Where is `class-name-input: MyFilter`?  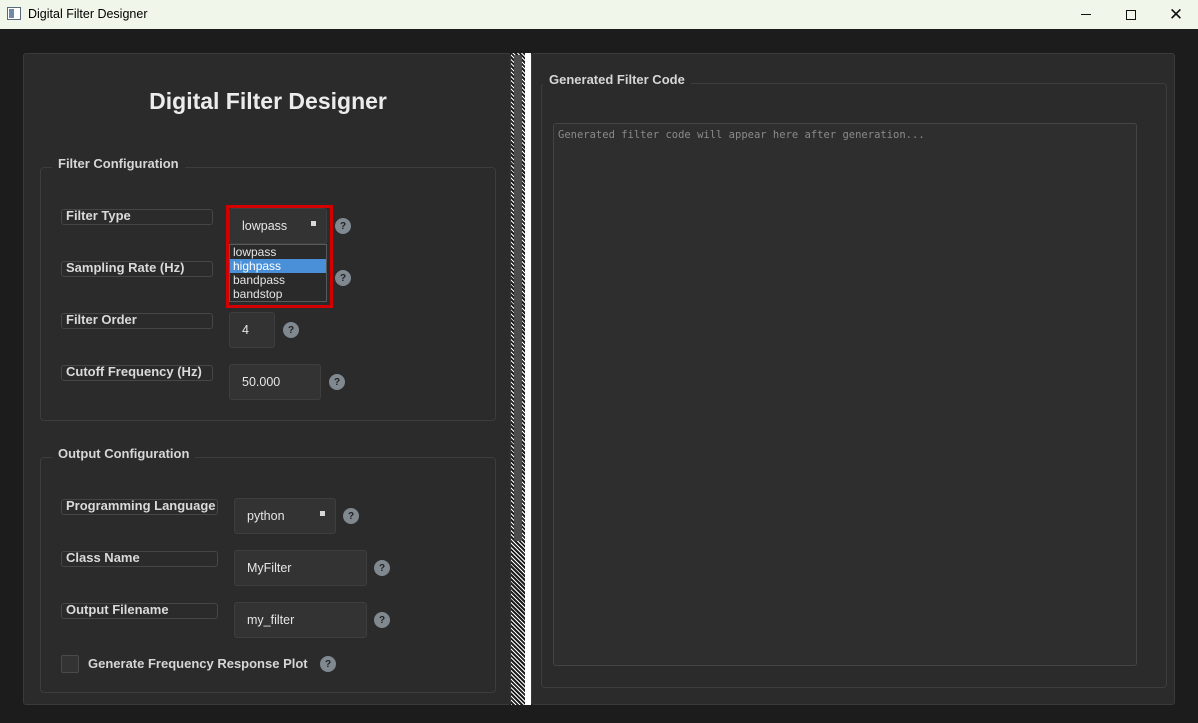
class-name-input: MyFilter is located at coordinates (300, 568).